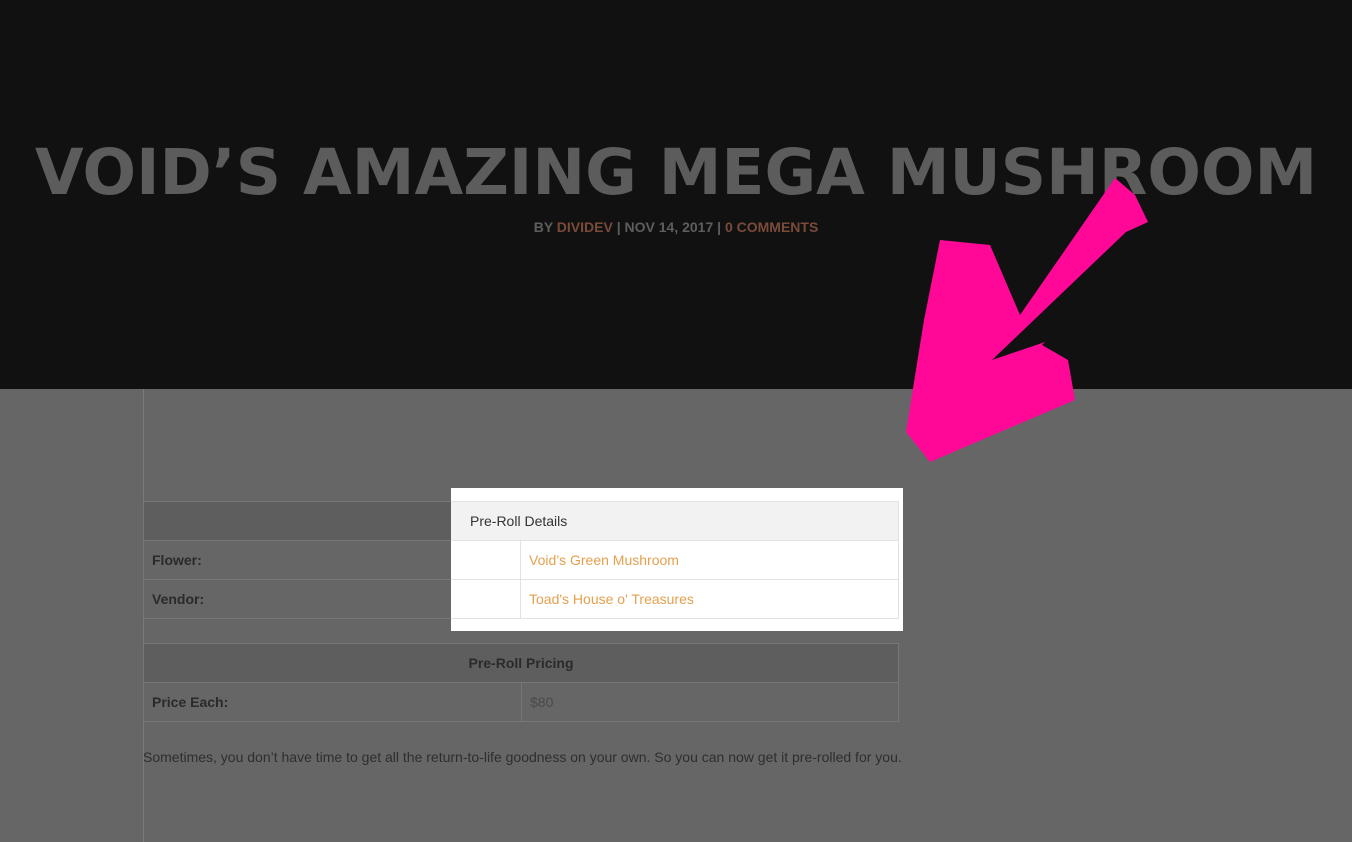 Image resolution: width=1352 pixels, height=842 pixels. What do you see at coordinates (1027, 320) in the screenshot?
I see `annotation-arrow-icon` at bounding box center [1027, 320].